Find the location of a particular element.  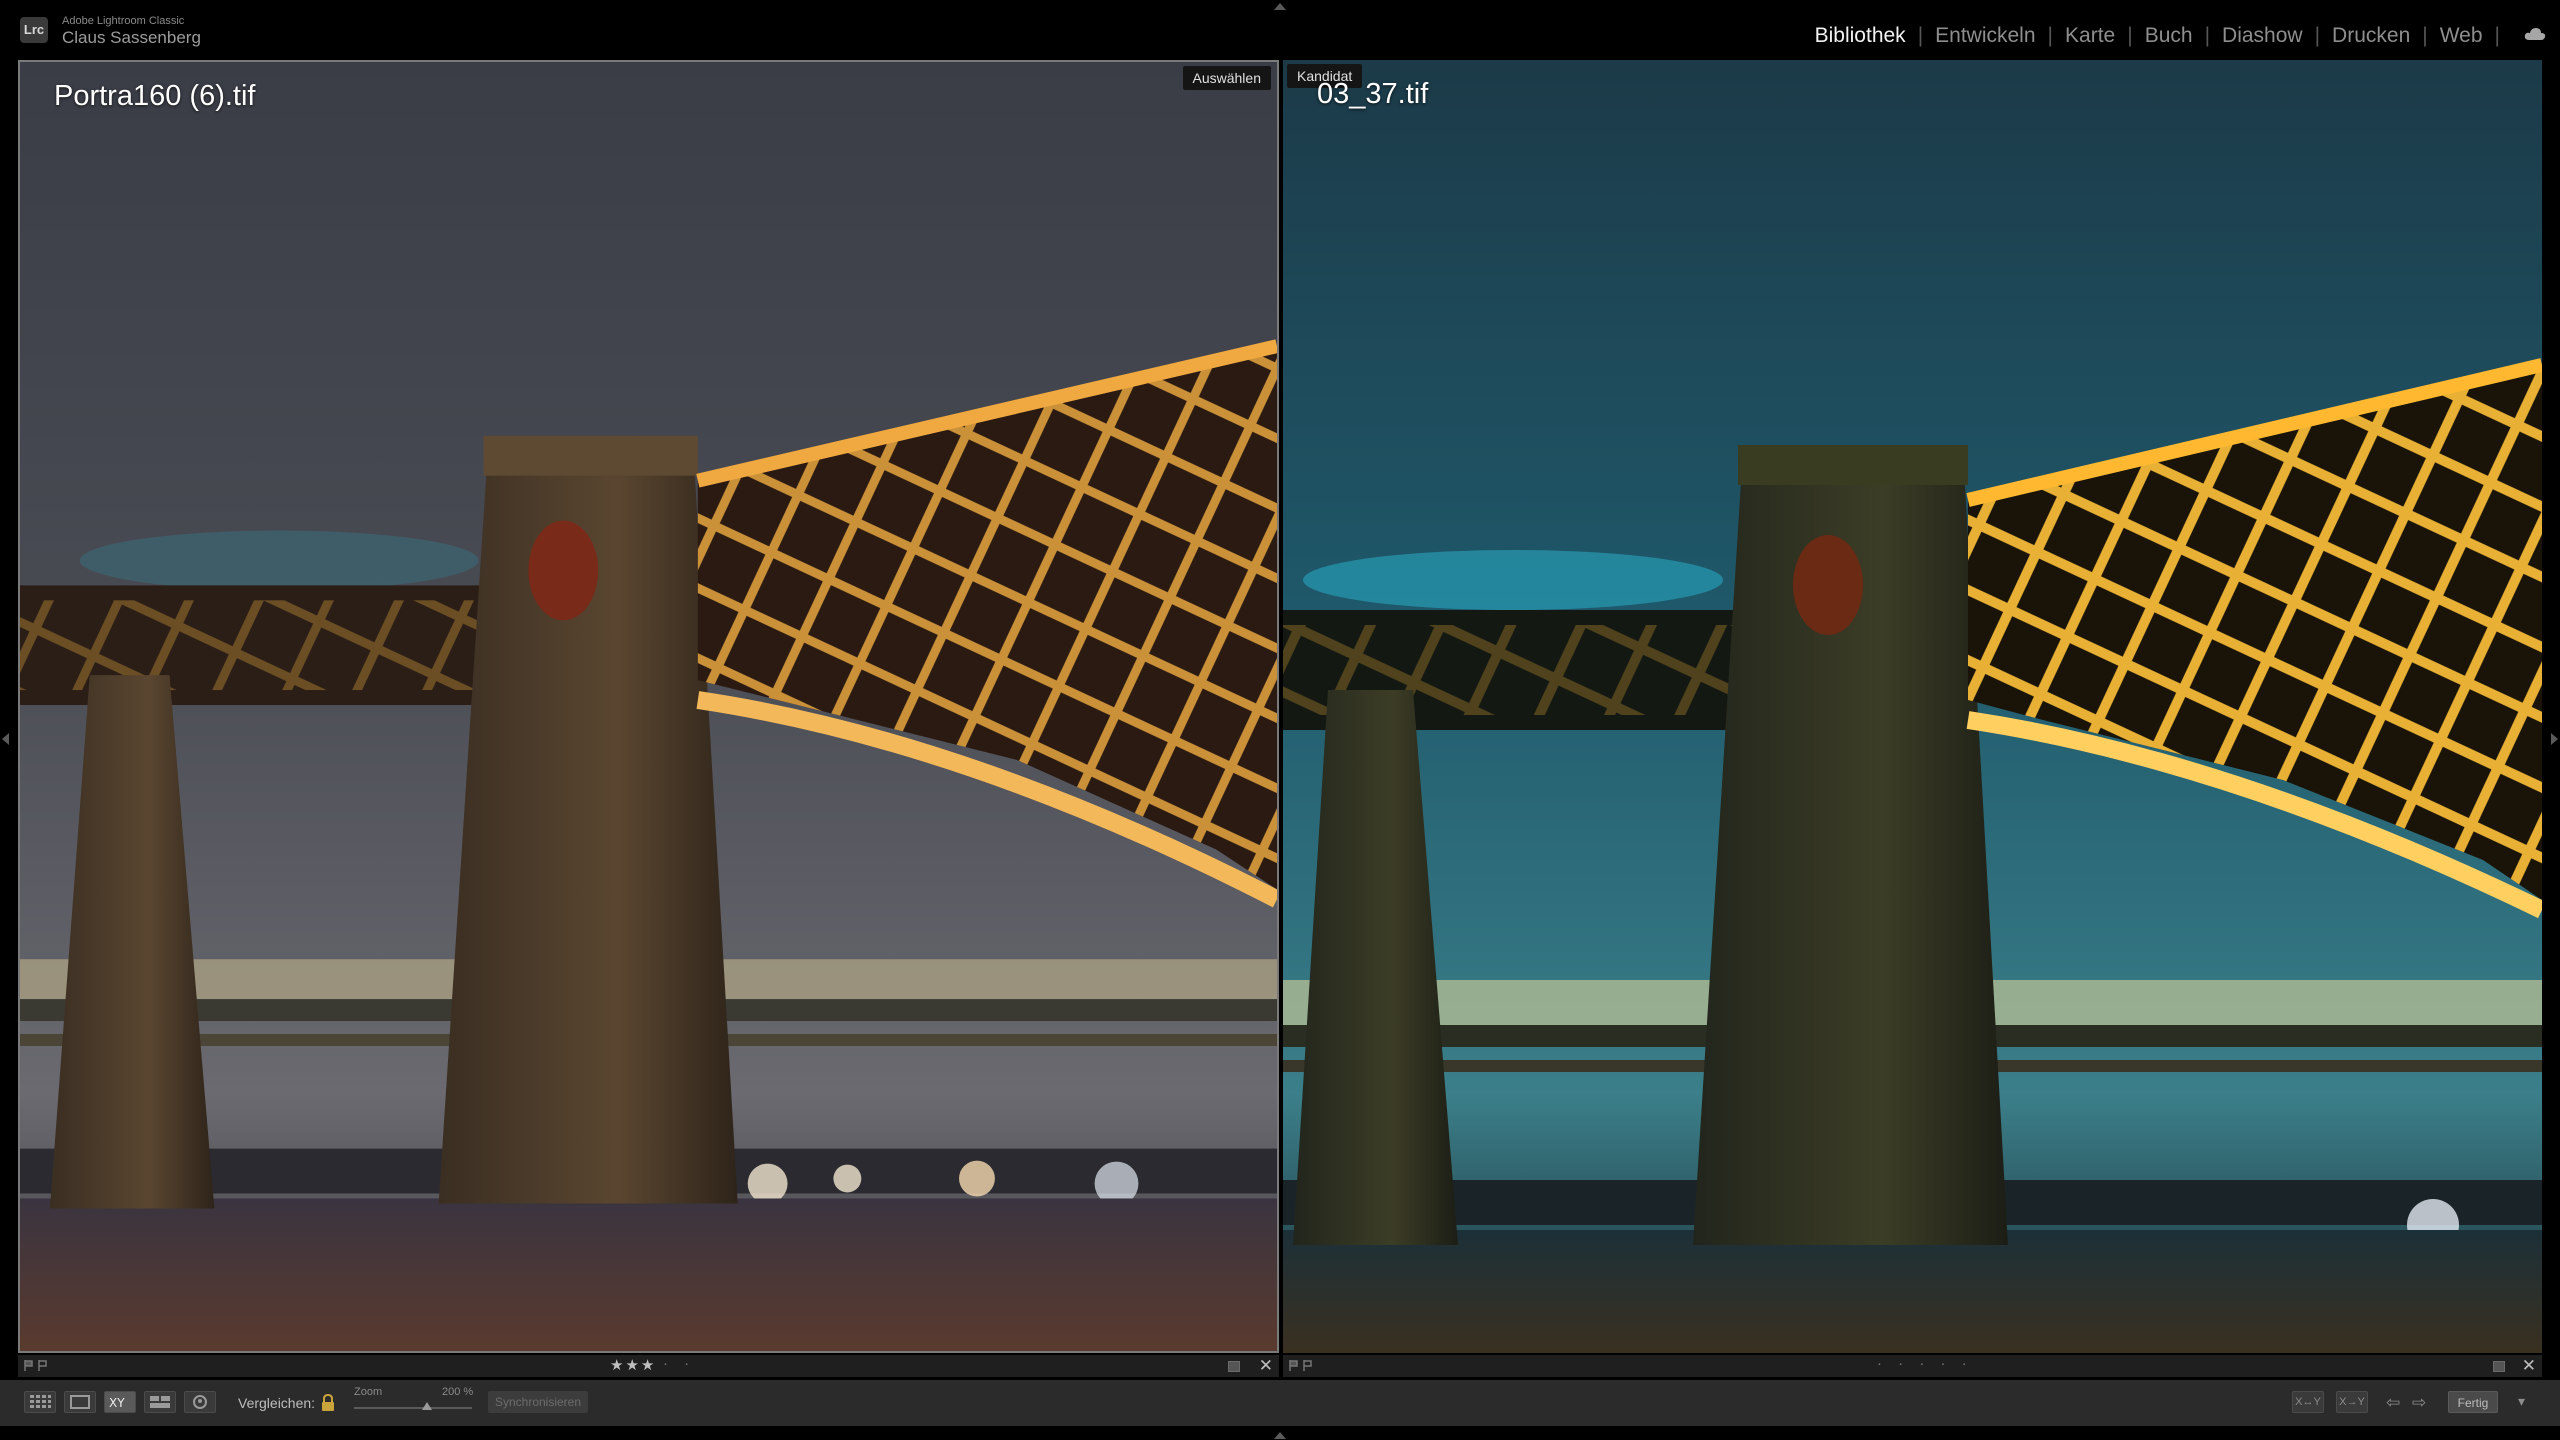

grid-view-button is located at coordinates (40, 1402).